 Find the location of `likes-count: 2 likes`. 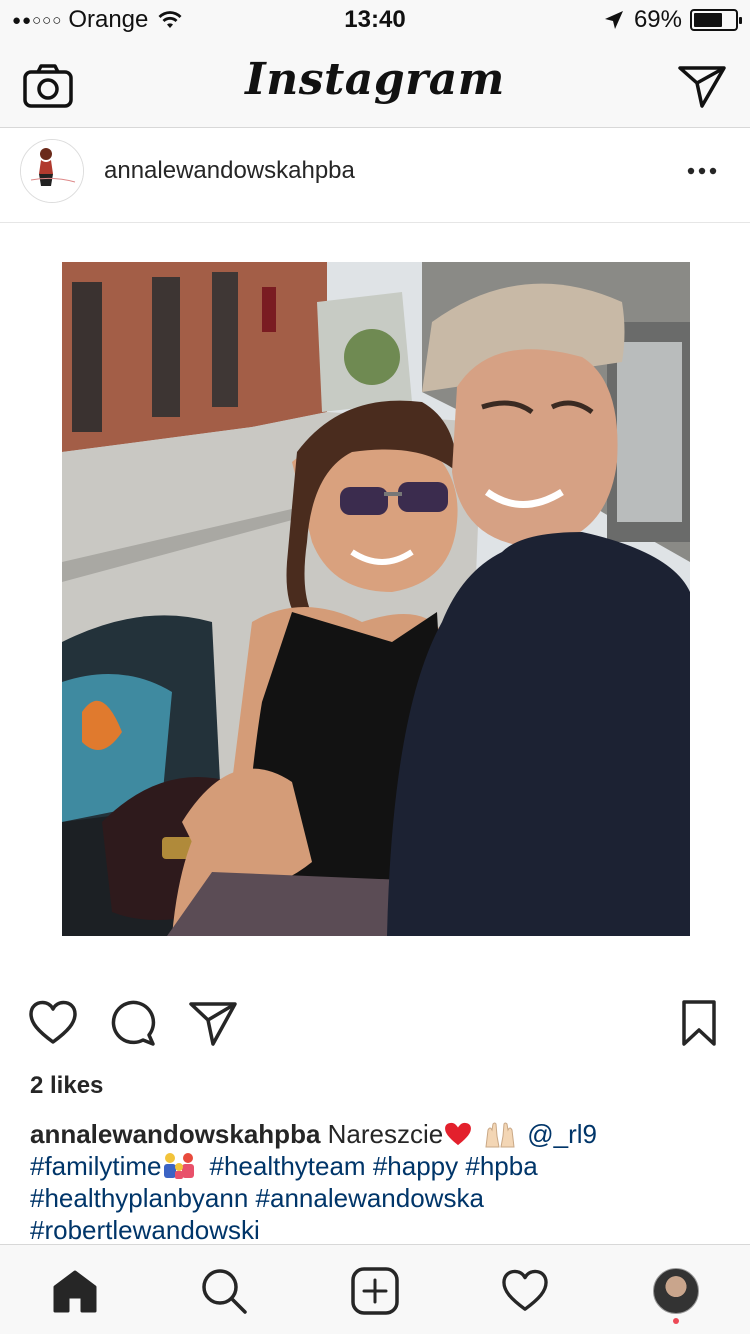

likes-count: 2 likes is located at coordinates (66, 1086).